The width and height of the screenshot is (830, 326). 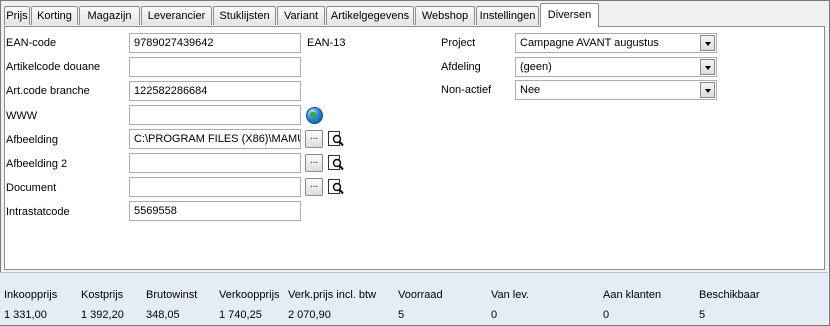 I want to click on ean-label: EAN-code, so click(x=31, y=43).